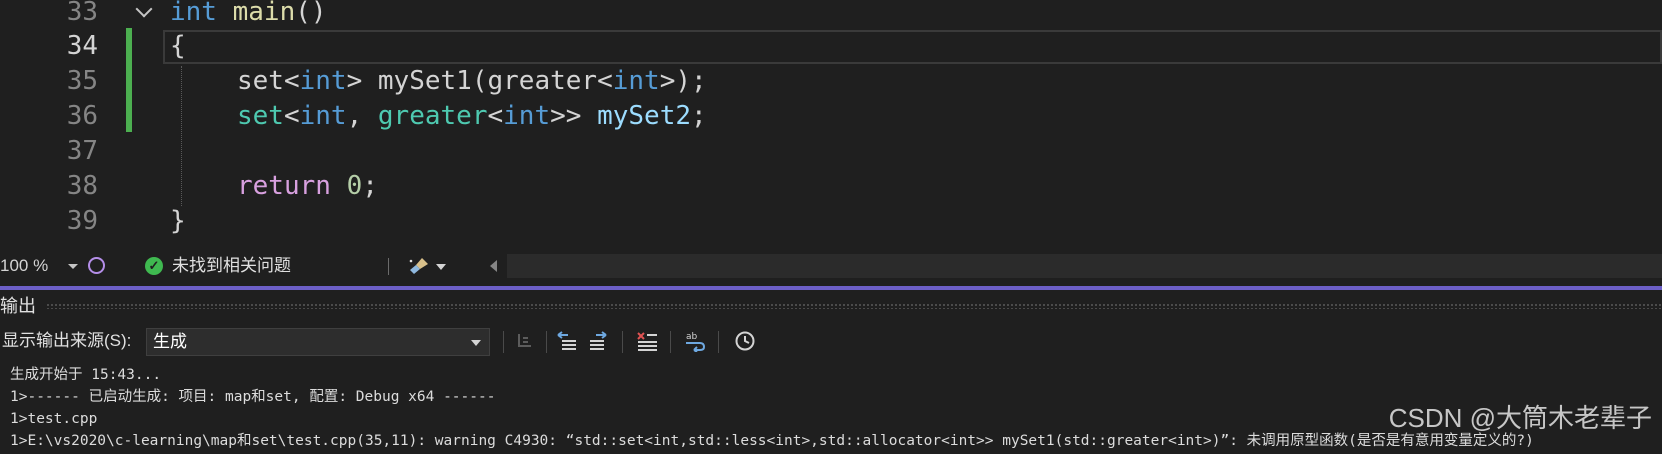  Describe the element at coordinates (284, 186) in the screenshot. I see `code-token: return` at that location.